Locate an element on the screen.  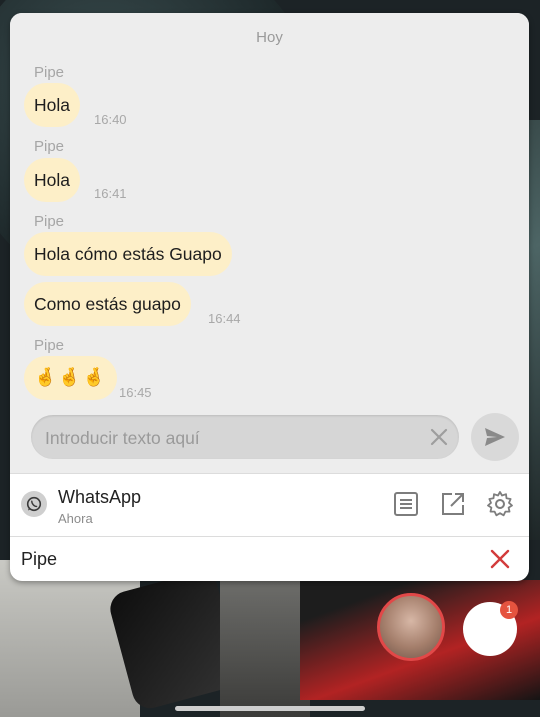
navigation-handle is located at coordinates (270, 708).